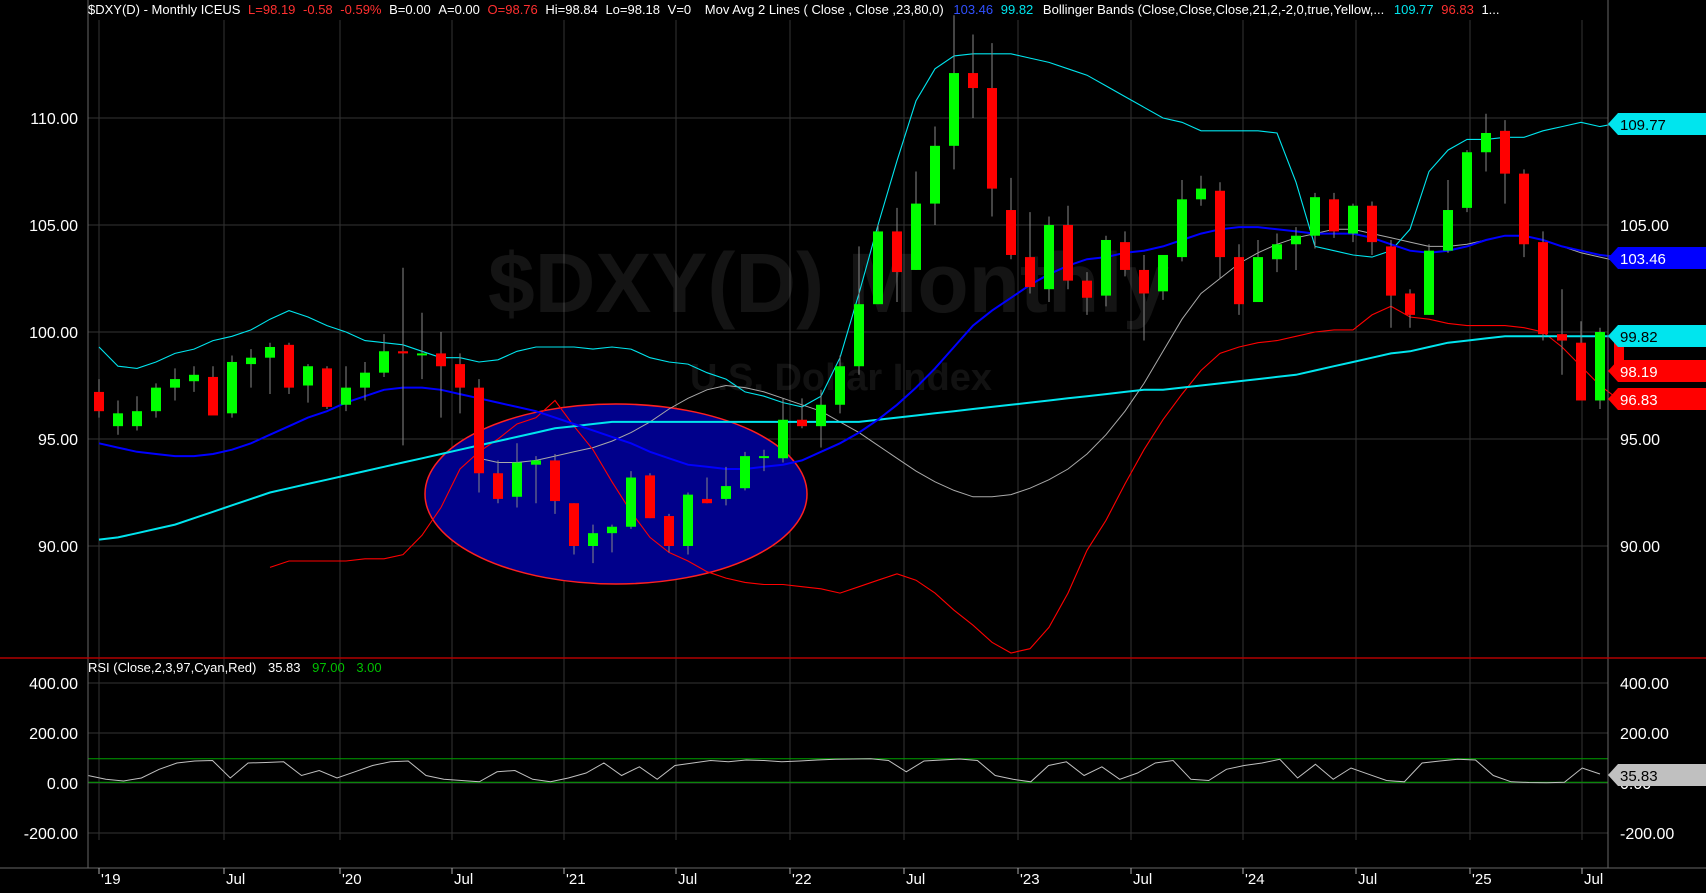  I want to click on low-price: Lo=98.18, so click(633, 9).